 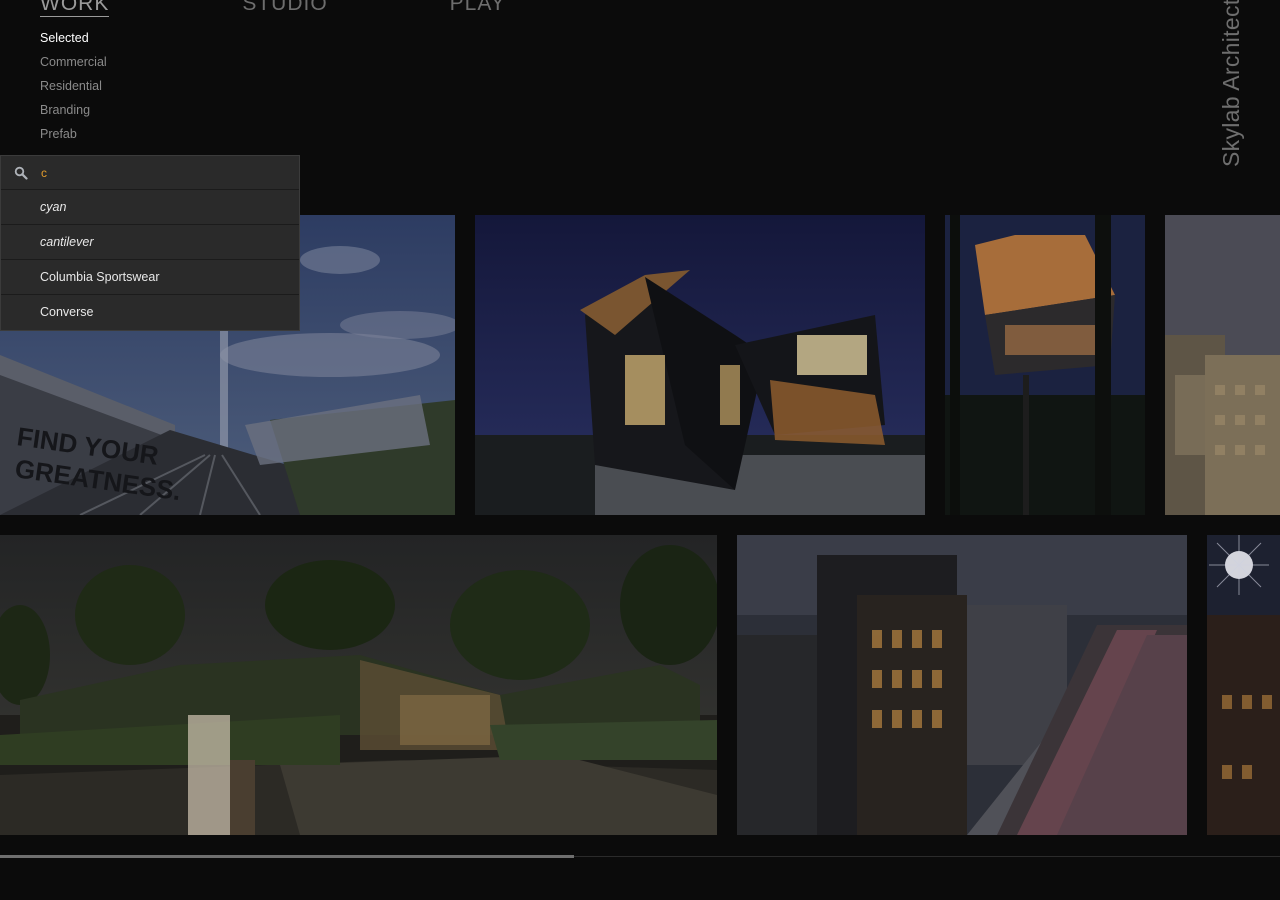 I want to click on search-suggestion-cantilever: cantilever, so click(x=150, y=242).